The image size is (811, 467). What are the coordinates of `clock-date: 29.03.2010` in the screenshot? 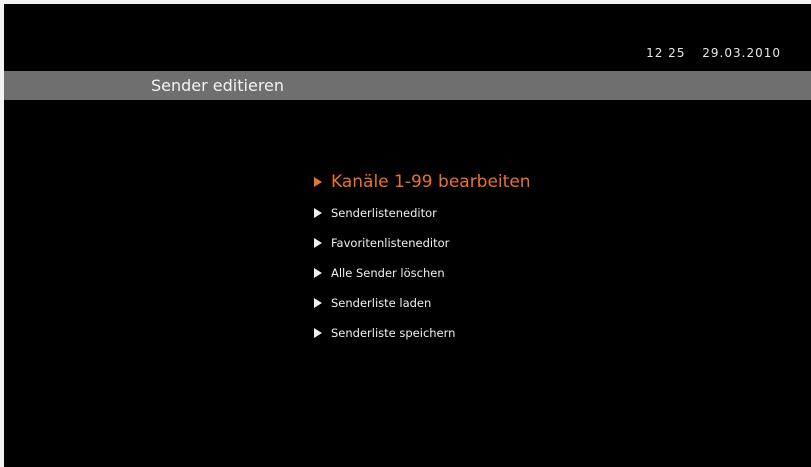 It's located at (741, 53).